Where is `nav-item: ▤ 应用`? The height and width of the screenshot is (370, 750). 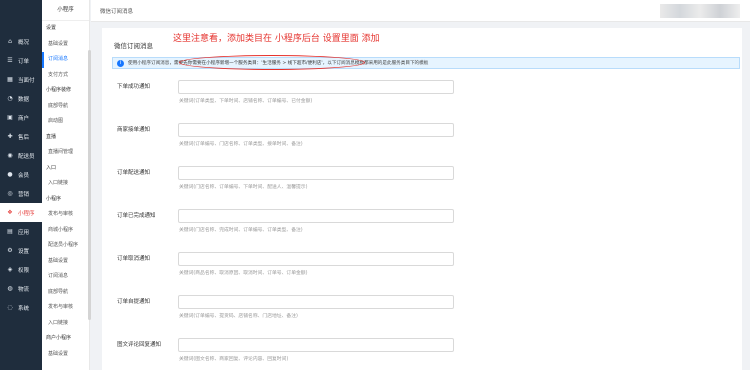
nav-item: ▤ 应用 is located at coordinates (21, 231).